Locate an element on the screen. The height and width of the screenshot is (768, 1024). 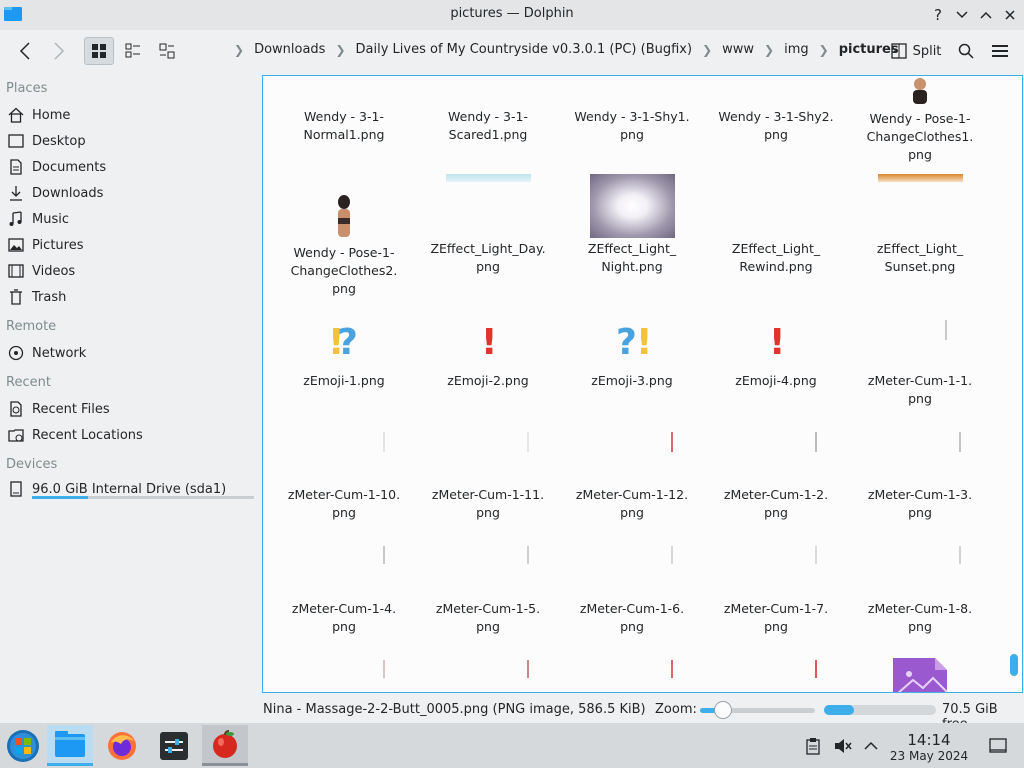
volume-tray-button is located at coordinates (843, 745).